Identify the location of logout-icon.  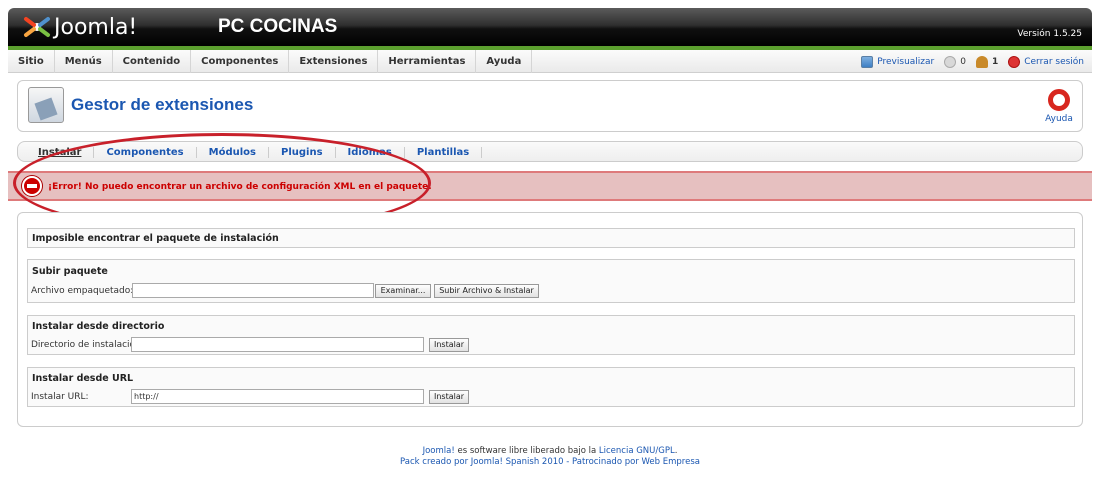
(1014, 61).